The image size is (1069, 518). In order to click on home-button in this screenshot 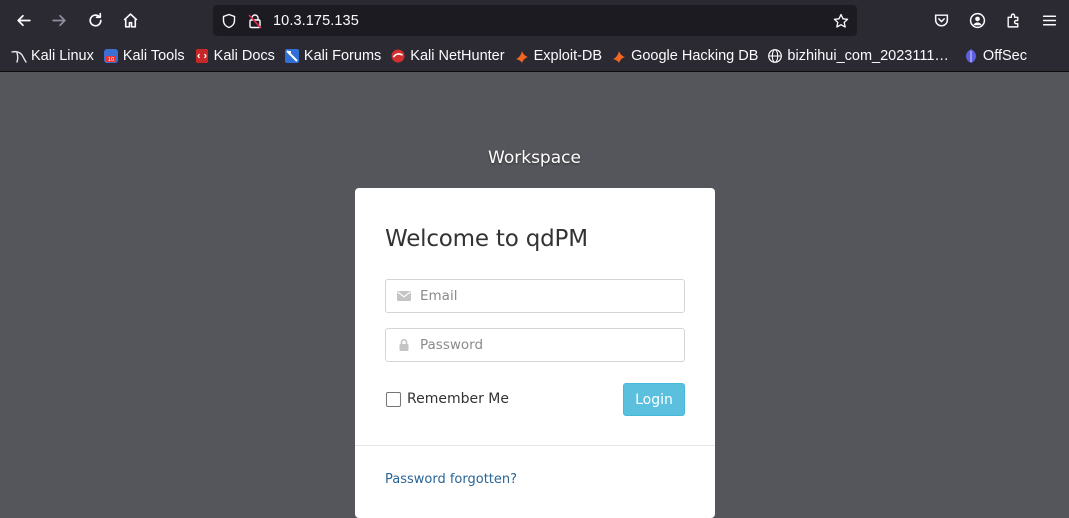, I will do `click(130, 21)`.